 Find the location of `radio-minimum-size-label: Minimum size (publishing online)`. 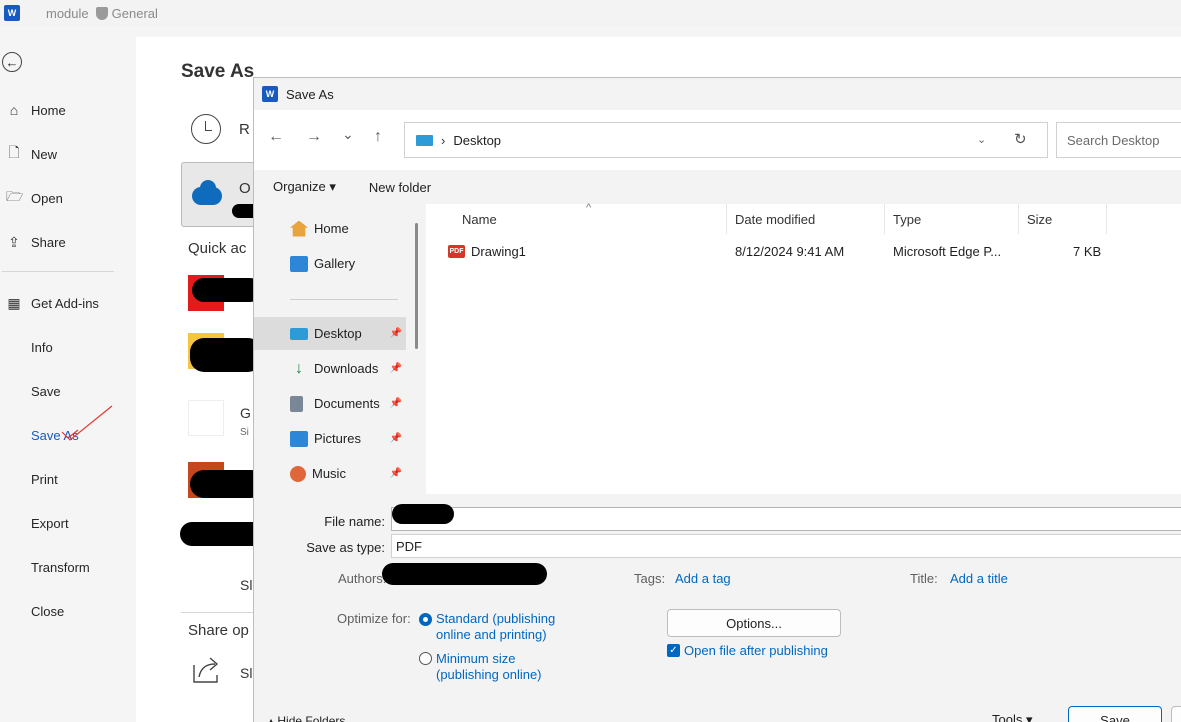

radio-minimum-size-label: Minimum size (publishing online) is located at coordinates (501, 667).